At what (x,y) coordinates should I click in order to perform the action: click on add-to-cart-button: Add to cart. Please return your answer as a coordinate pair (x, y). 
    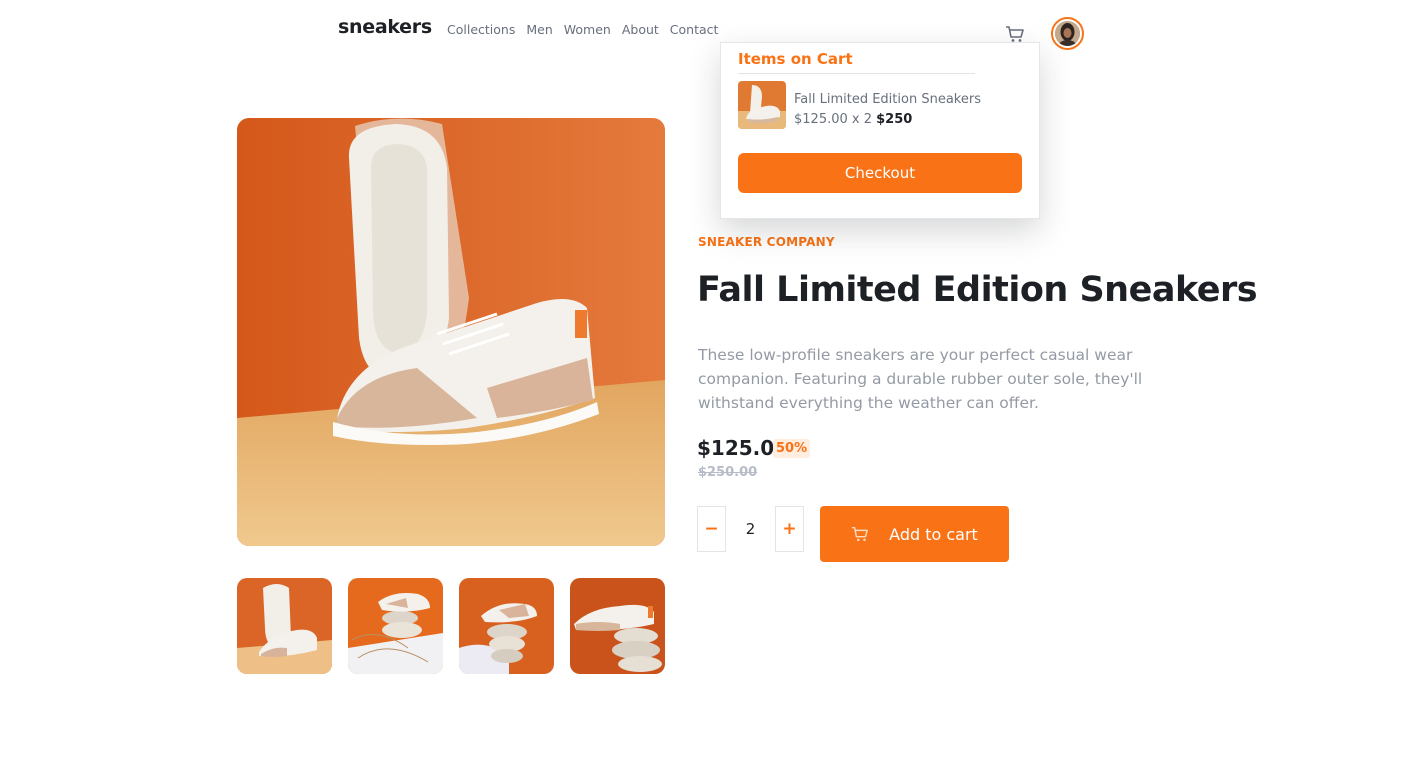
    Looking at the image, I should click on (914, 534).